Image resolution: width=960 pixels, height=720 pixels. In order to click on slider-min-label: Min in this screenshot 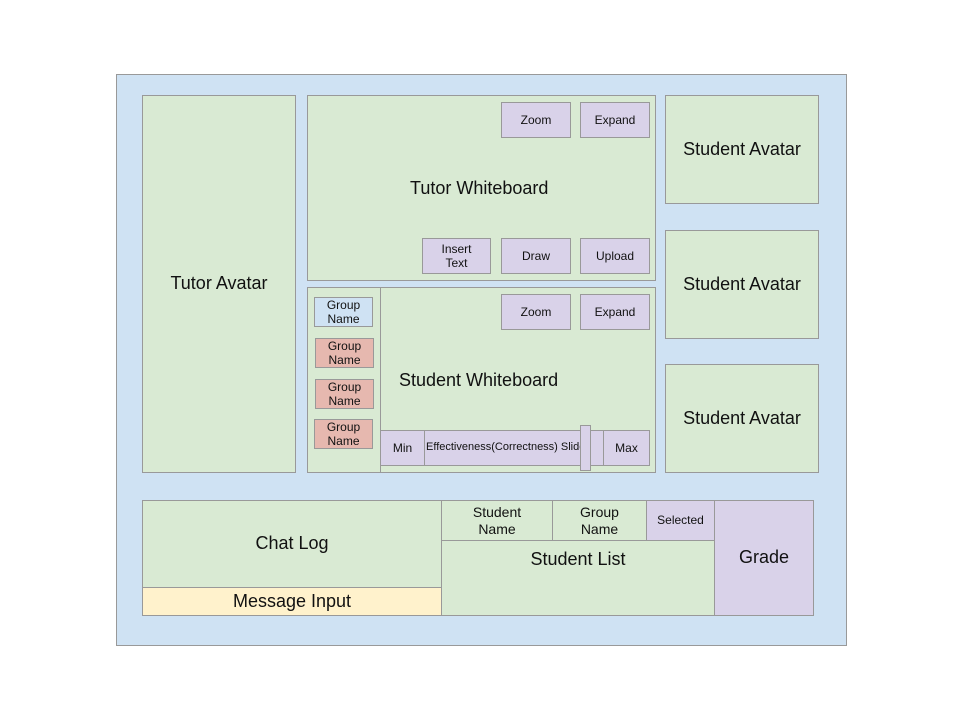, I will do `click(402, 448)`.